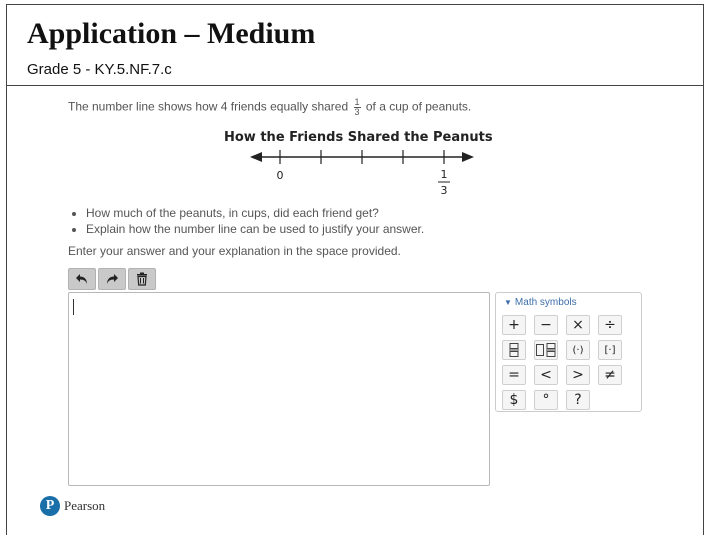  I want to click on mixed-number-key, so click(546, 350).